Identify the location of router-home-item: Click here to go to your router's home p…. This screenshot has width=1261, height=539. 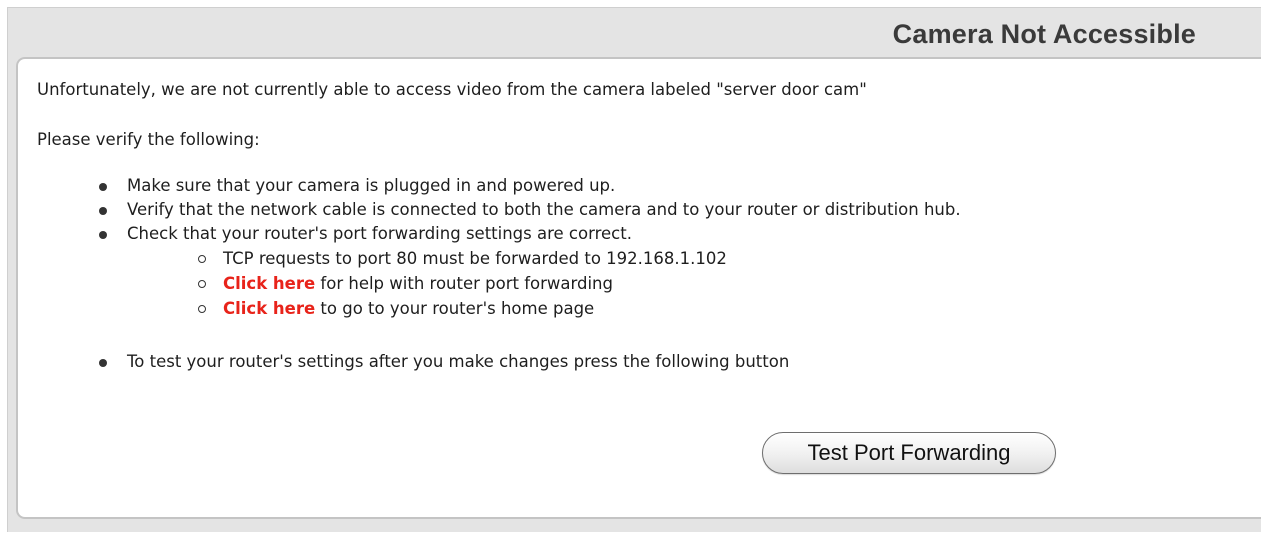
(408, 308).